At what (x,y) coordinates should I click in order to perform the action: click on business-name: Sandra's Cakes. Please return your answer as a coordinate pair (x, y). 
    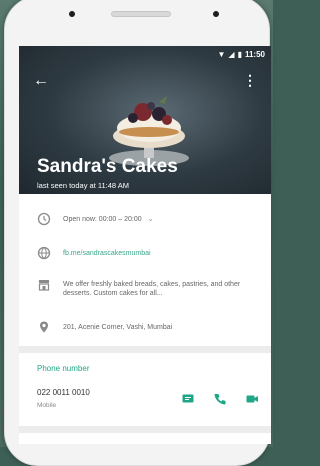
    Looking at the image, I should click on (107, 166).